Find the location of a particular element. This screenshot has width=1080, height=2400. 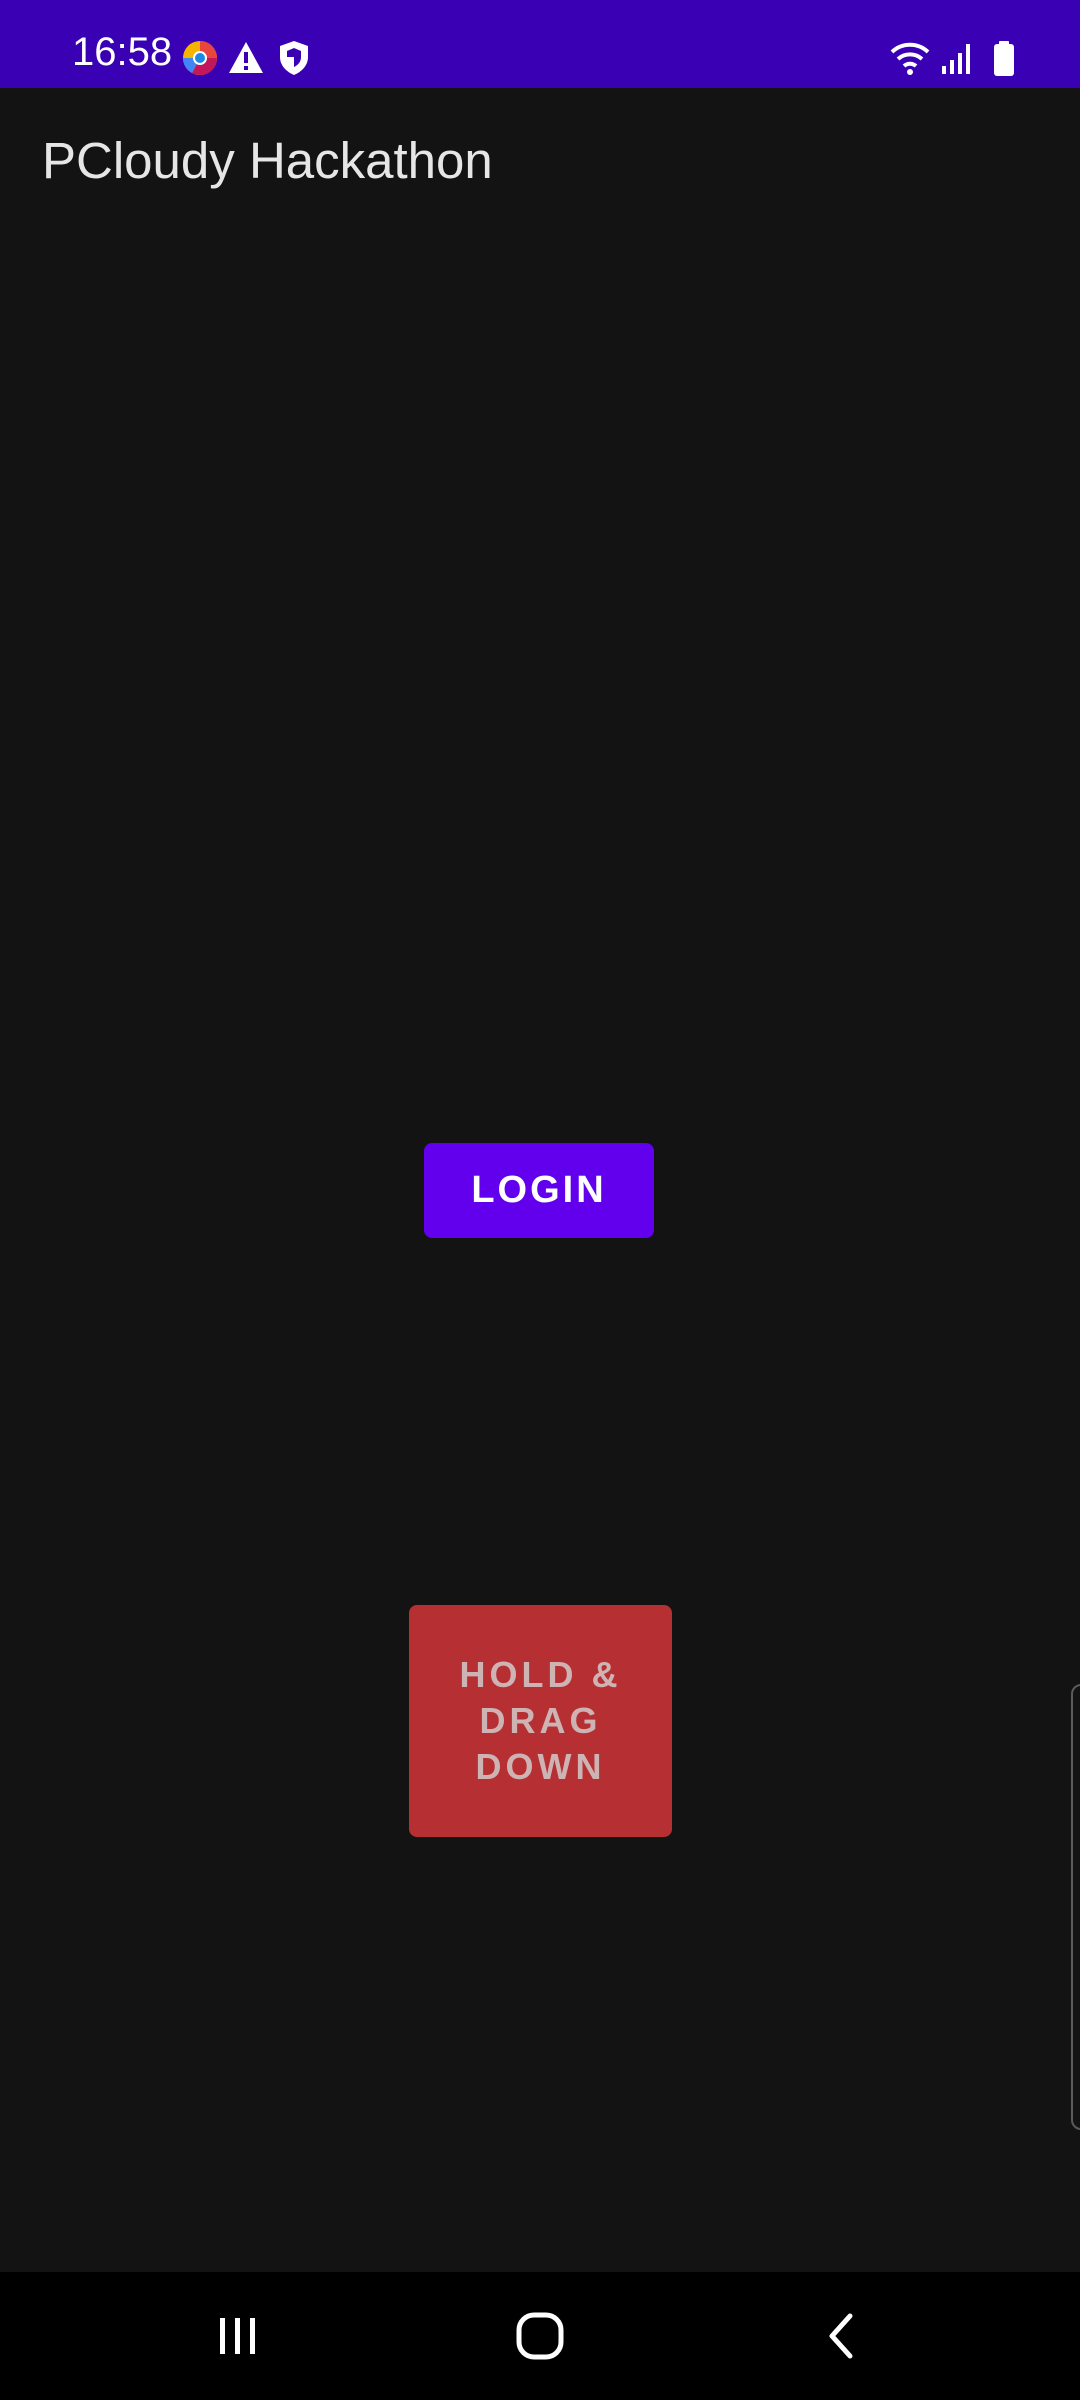

recent-apps-button is located at coordinates (238, 2336).